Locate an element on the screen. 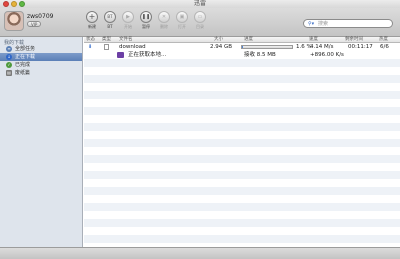  status-bar is located at coordinates (200, 253).